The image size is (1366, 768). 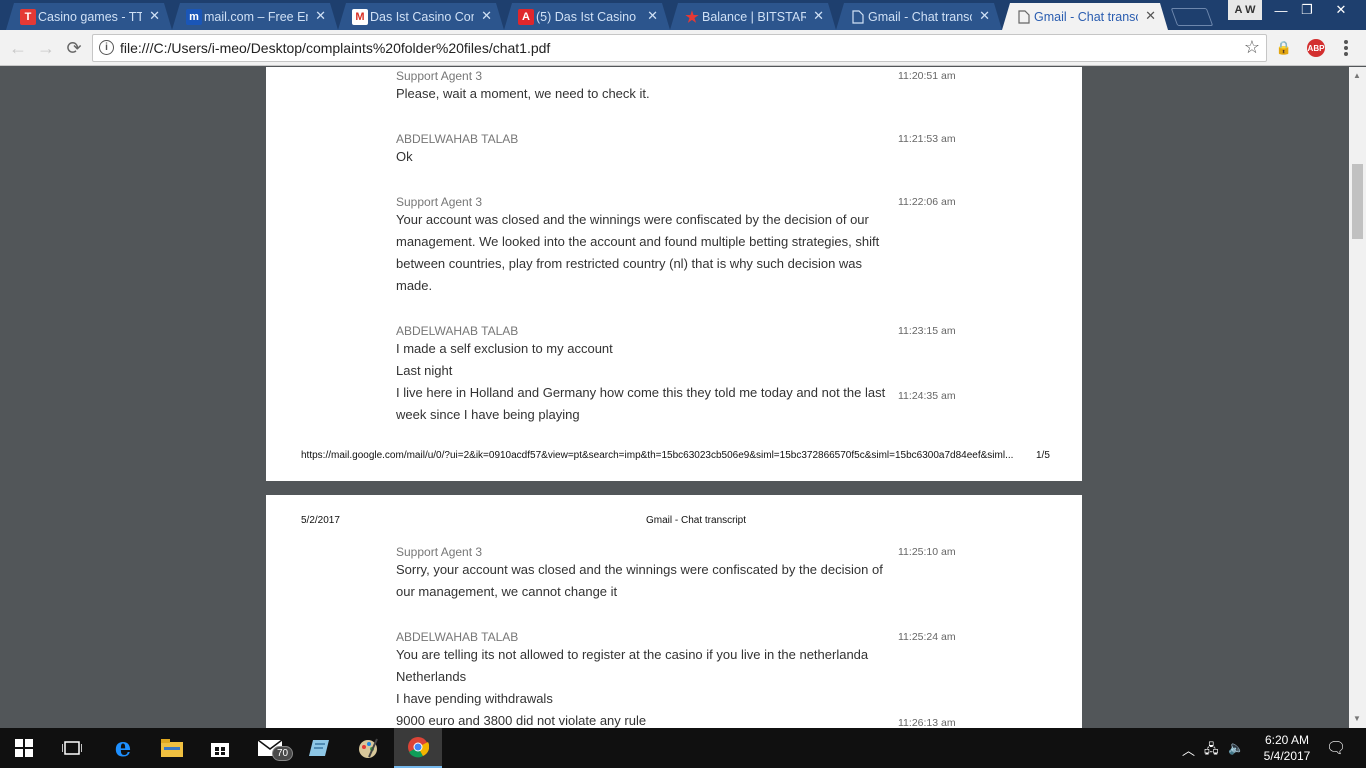 I want to click on gmail-favicon-icon: M, so click(x=360, y=17).